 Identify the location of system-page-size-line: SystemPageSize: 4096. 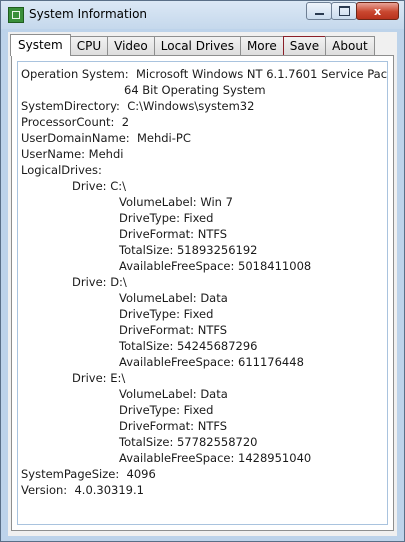
(88, 474).